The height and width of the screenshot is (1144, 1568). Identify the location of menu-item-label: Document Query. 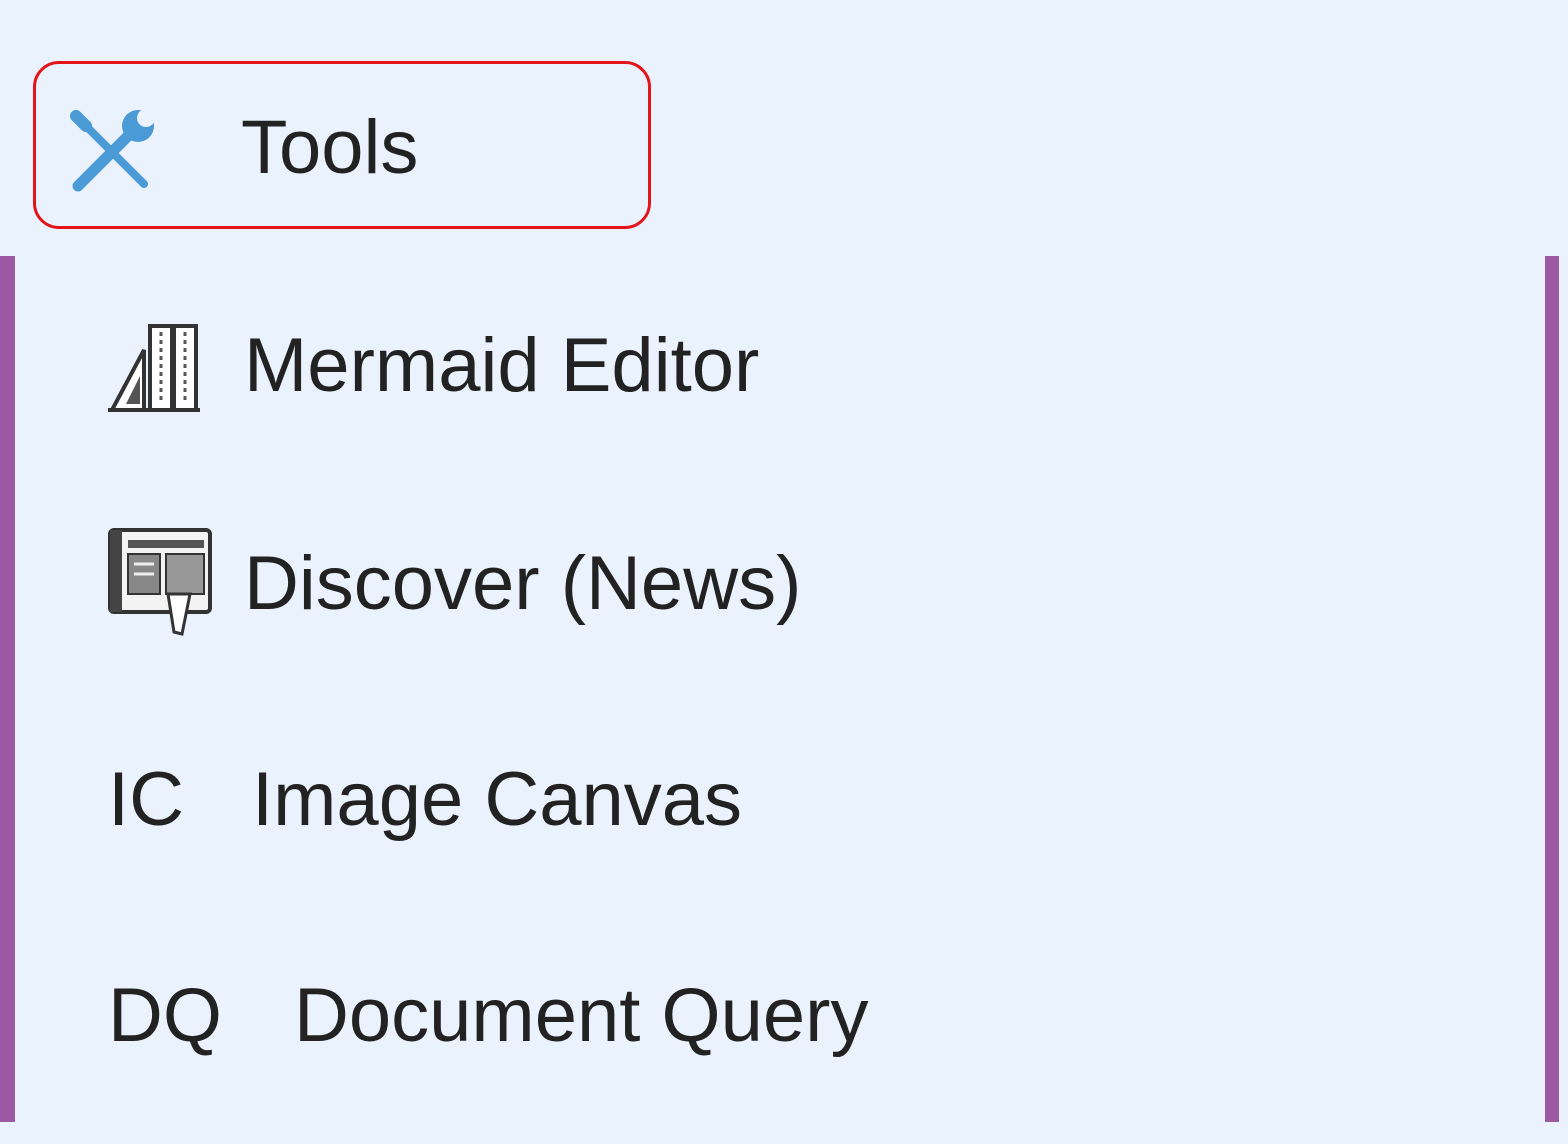
(581, 1015).